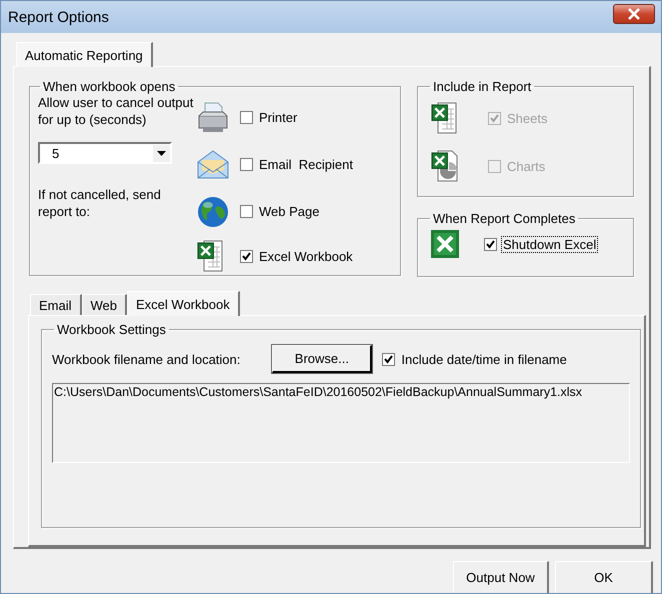  Describe the element at coordinates (501, 577) in the screenshot. I see `dialog-button: Output Now` at that location.